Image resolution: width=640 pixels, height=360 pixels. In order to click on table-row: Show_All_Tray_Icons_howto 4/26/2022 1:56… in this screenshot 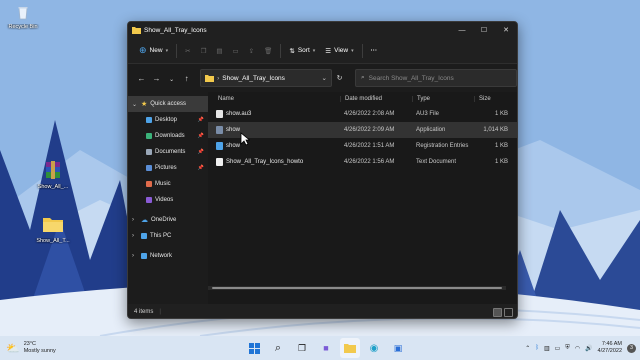, I will do `click(362, 162)`.